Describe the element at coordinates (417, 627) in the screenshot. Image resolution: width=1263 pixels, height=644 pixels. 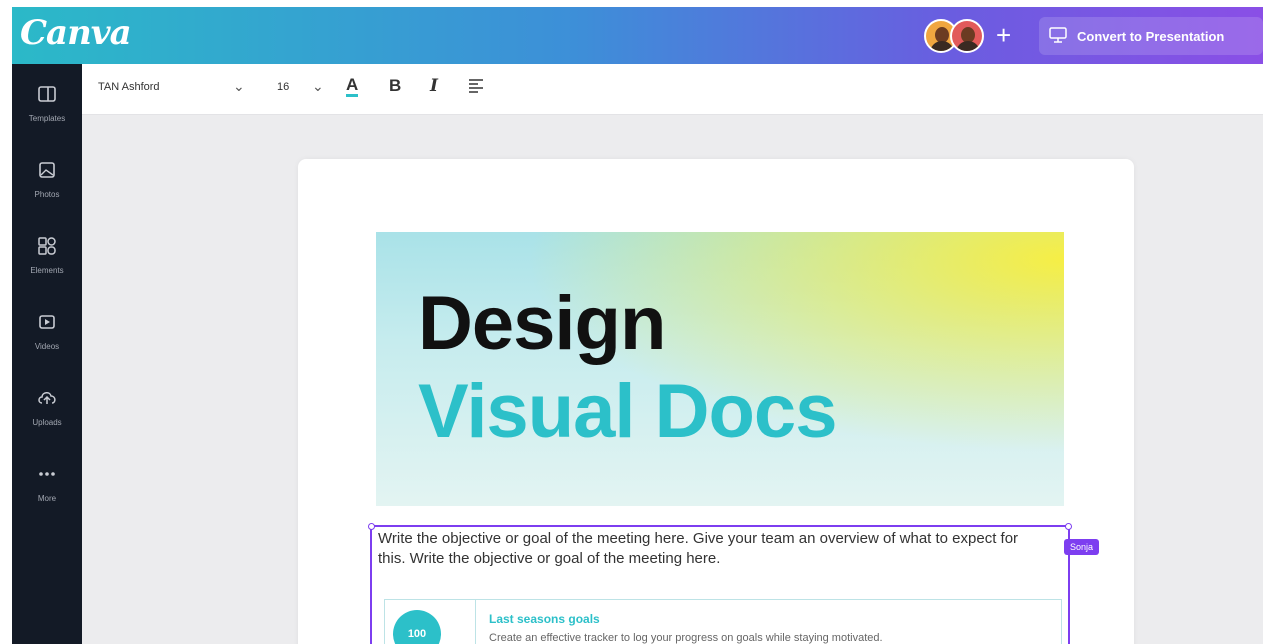
I see `goals-badge: 100` at that location.